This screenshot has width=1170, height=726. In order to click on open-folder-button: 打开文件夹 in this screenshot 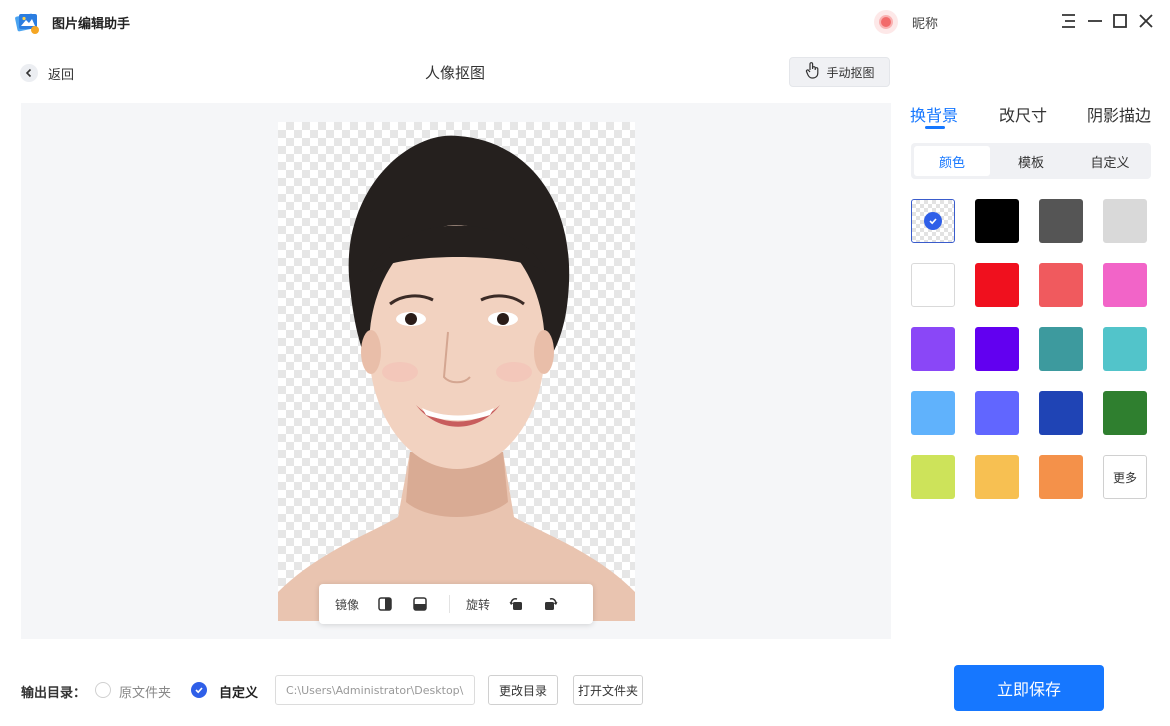, I will do `click(608, 690)`.